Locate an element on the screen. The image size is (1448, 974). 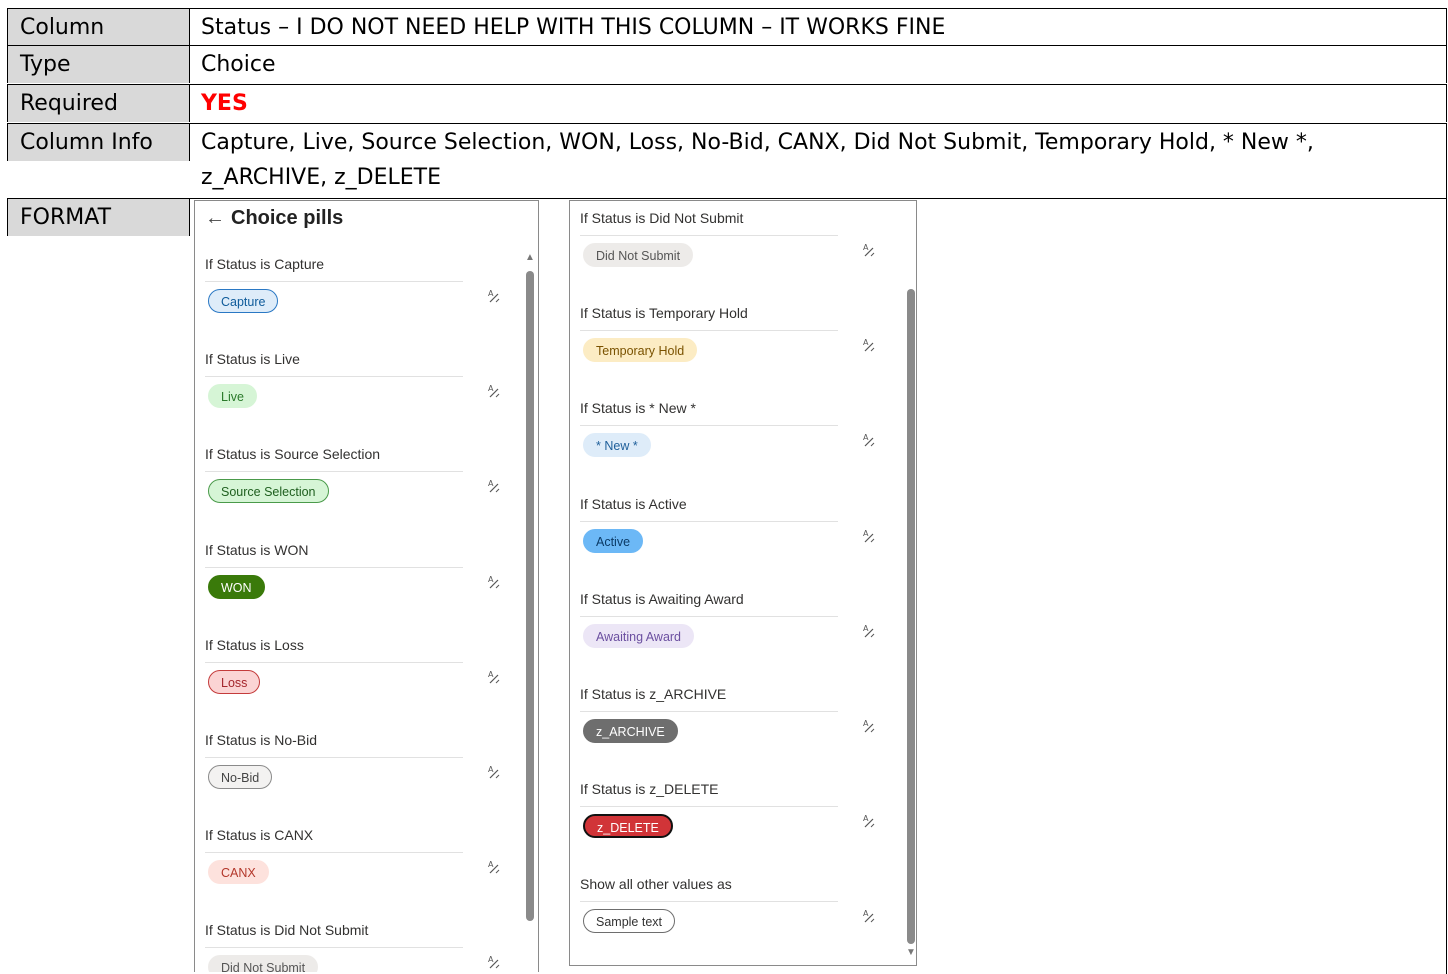
choice-pill: Sample text is located at coordinates (629, 921).